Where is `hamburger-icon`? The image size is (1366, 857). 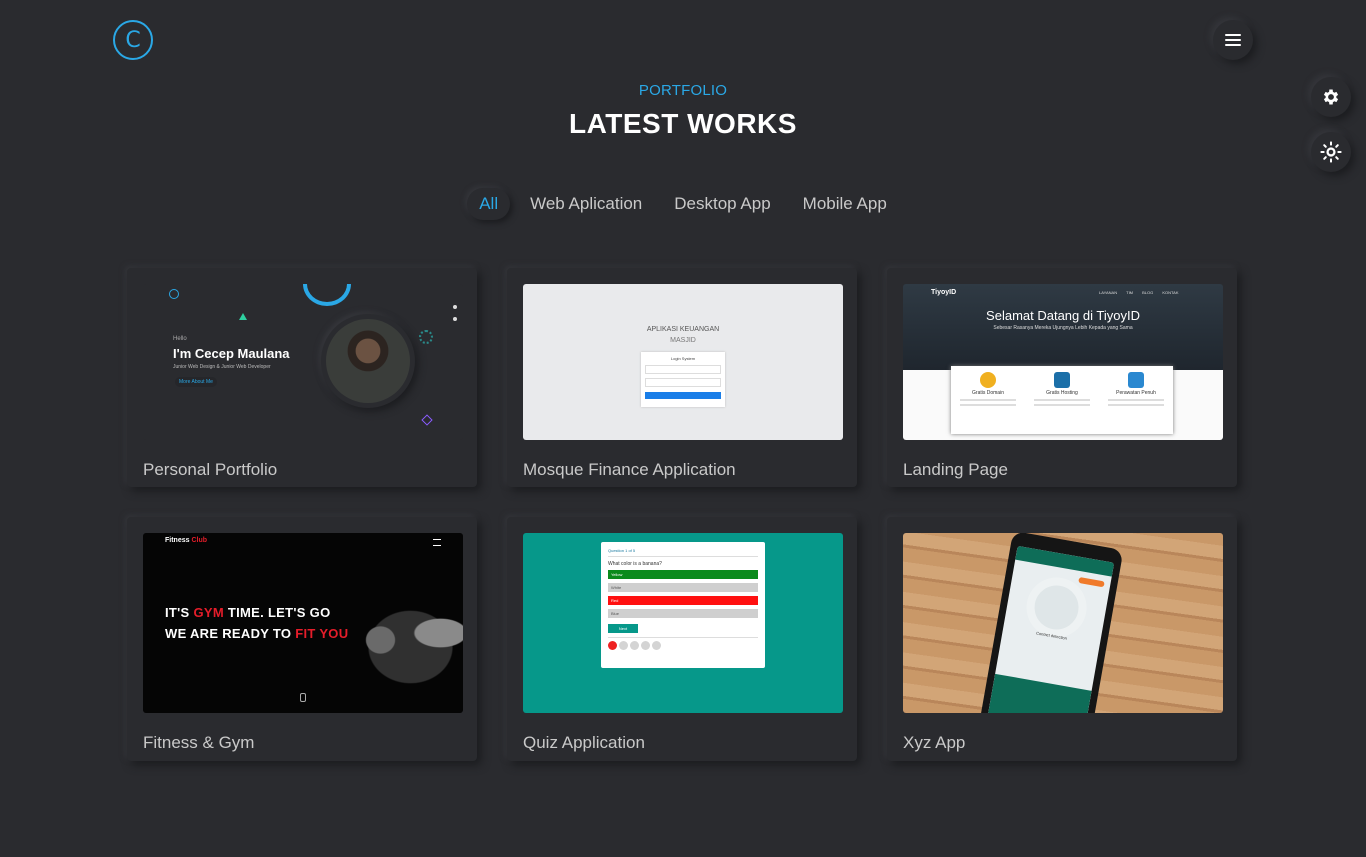 hamburger-icon is located at coordinates (1233, 40).